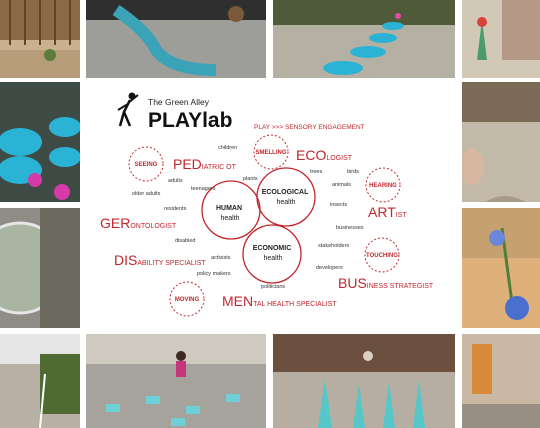 This screenshot has height=428, width=540. I want to click on artist-big: ART, so click(382, 212).